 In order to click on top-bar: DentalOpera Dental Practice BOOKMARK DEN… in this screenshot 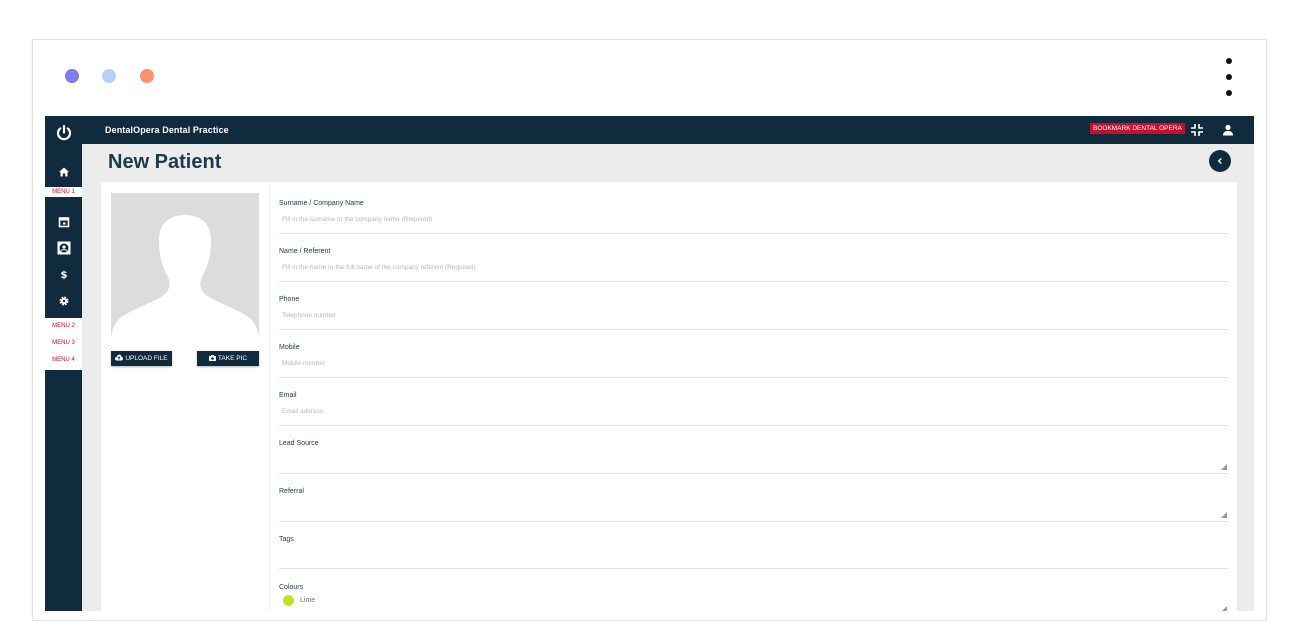, I will do `click(649, 130)`.